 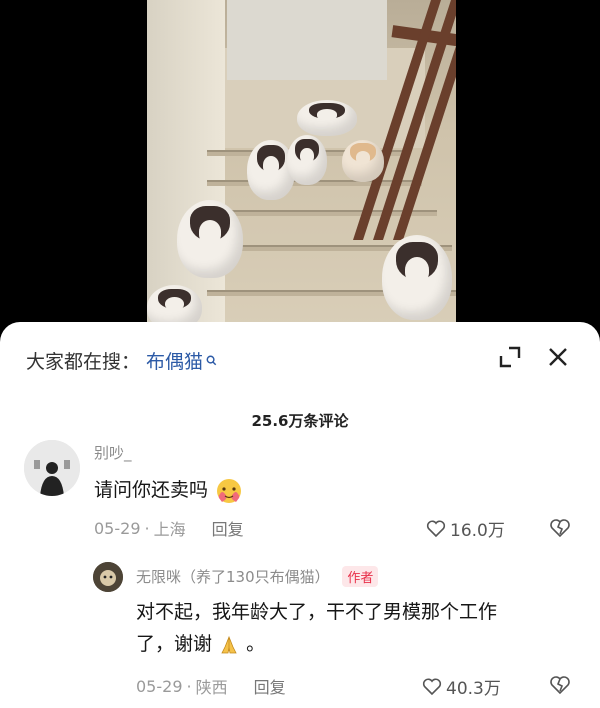 What do you see at coordinates (256, 644) in the screenshot?
I see `reply-text-suffix: 。` at bounding box center [256, 644].